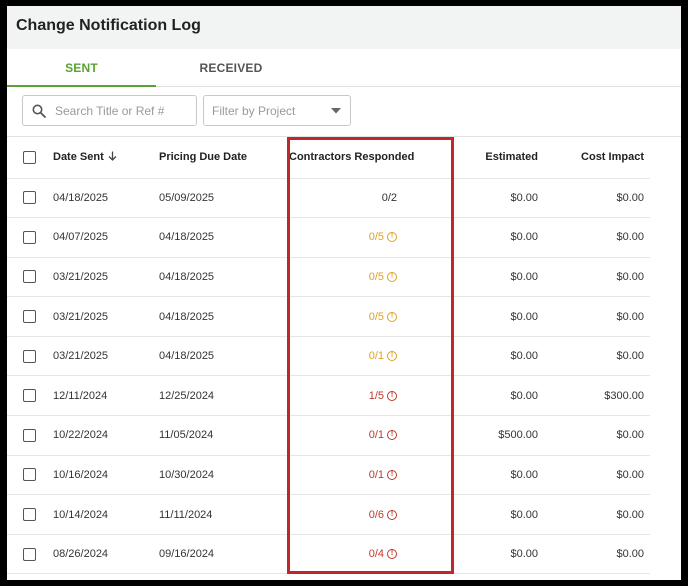 Image resolution: width=688 pixels, height=586 pixels. What do you see at coordinates (112, 157) in the screenshot?
I see `arrow-down-icon` at bounding box center [112, 157].